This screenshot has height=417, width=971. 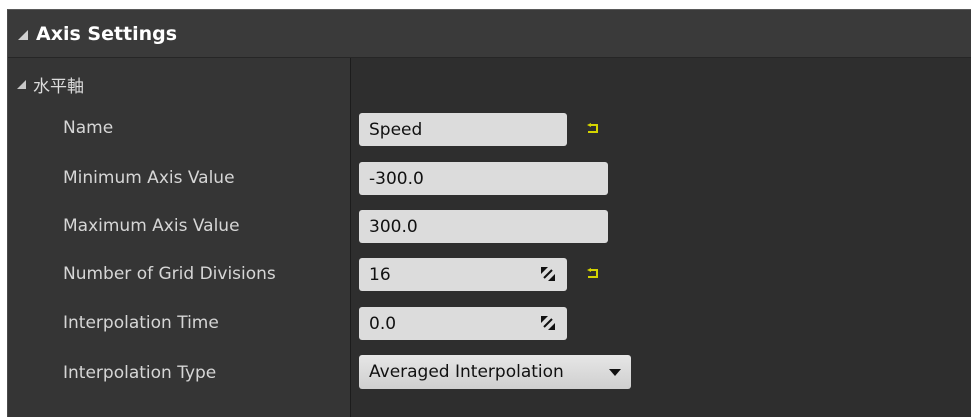 What do you see at coordinates (393, 226) in the screenshot?
I see `maximum-axis-value: 300.0` at bounding box center [393, 226].